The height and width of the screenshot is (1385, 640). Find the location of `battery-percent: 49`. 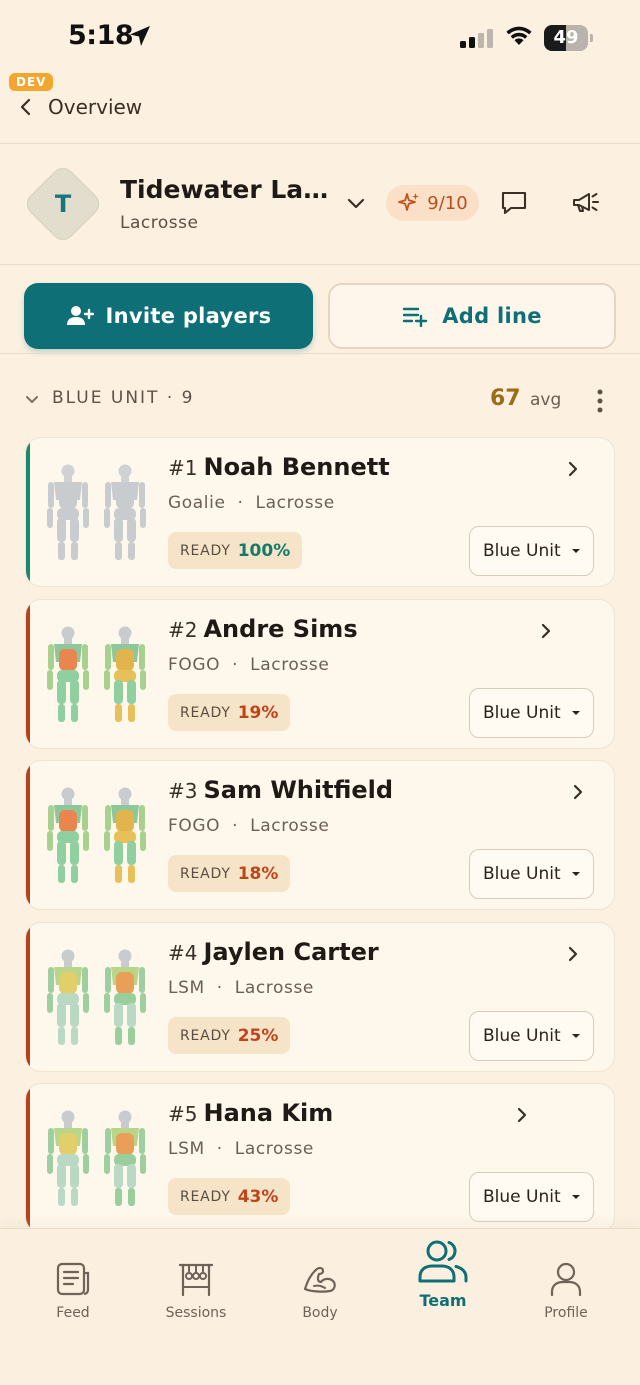

battery-percent: 49 is located at coordinates (566, 37).